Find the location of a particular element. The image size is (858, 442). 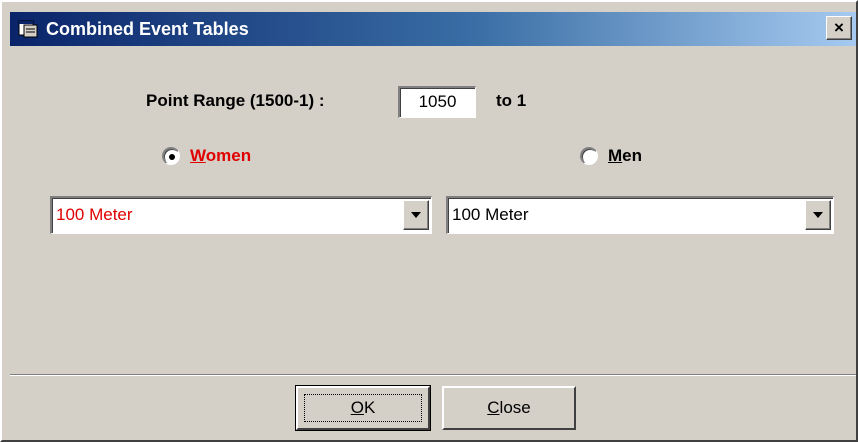

point-range-value: 1050 is located at coordinates (437, 101).